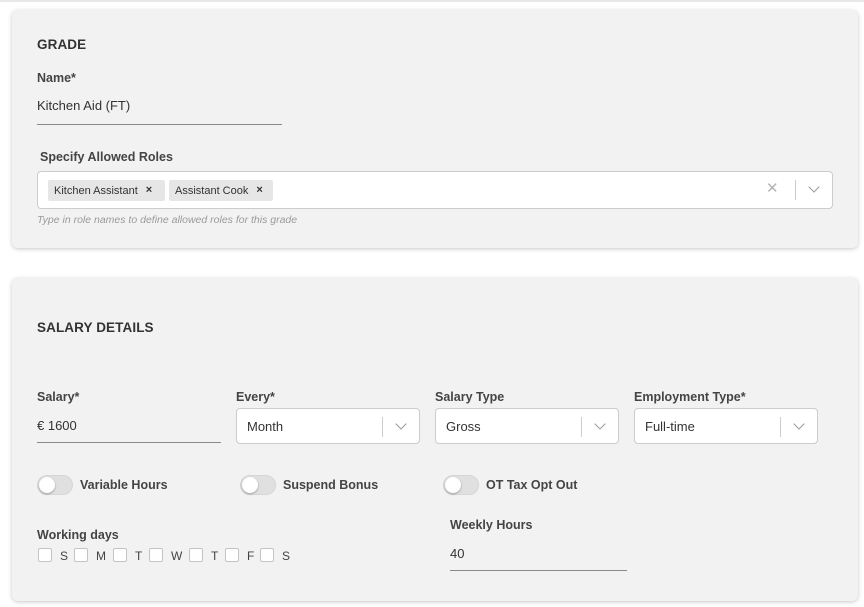  What do you see at coordinates (491, 525) in the screenshot?
I see `weekly-hours-label: Weekly Hours` at bounding box center [491, 525].